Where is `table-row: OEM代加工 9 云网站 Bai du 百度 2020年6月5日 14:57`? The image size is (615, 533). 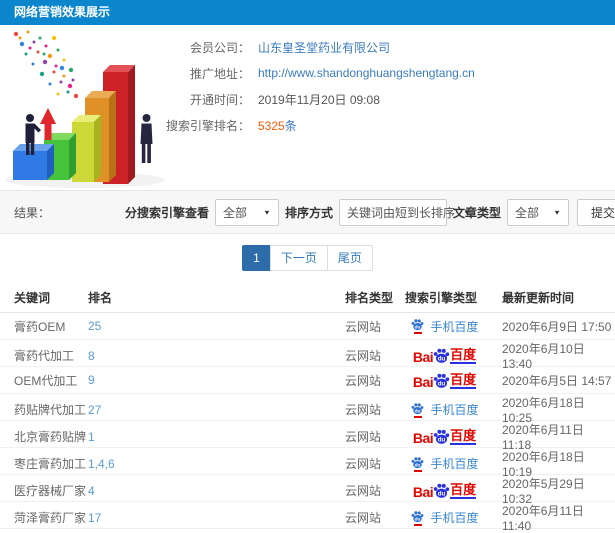
table-row: OEM代加工 9 云网站 Bai du 百度 2020年6月5日 14:57 is located at coordinates (307, 380).